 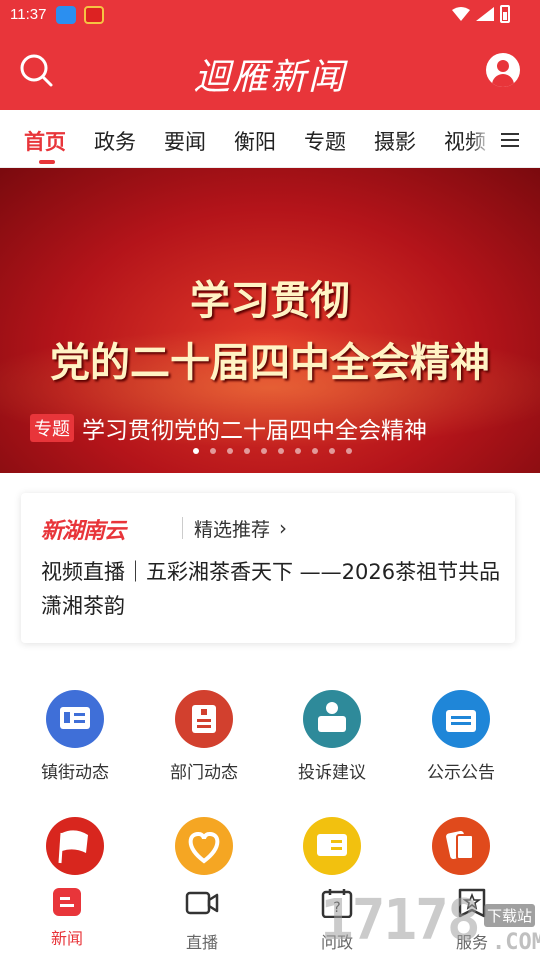 I want to click on banner-headline-line1: 学习贯彻, so click(x=270, y=300).